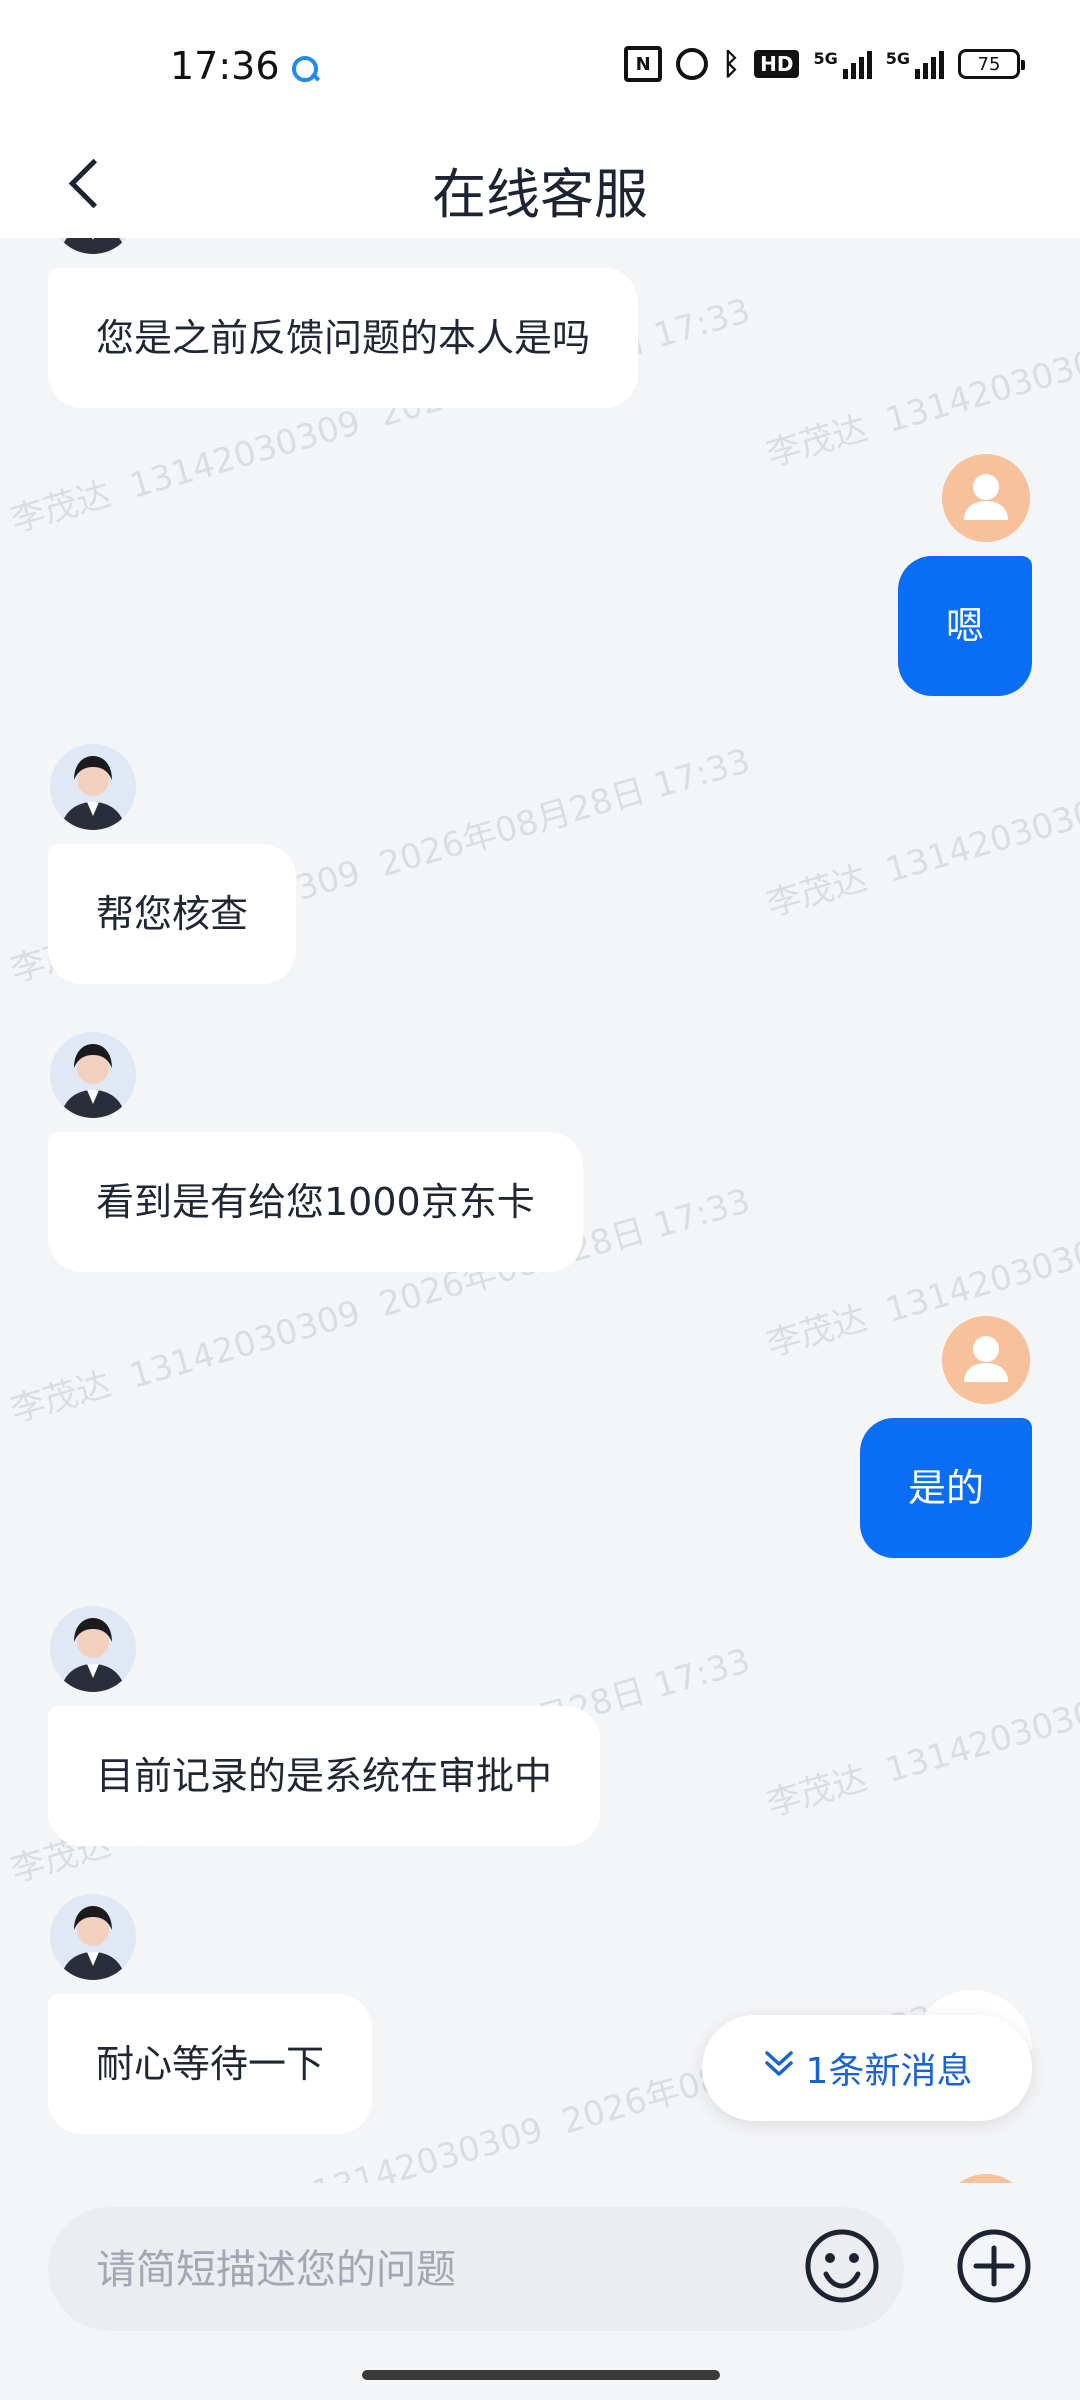  I want to click on chat-bubble-user: 嗯, so click(964, 626).